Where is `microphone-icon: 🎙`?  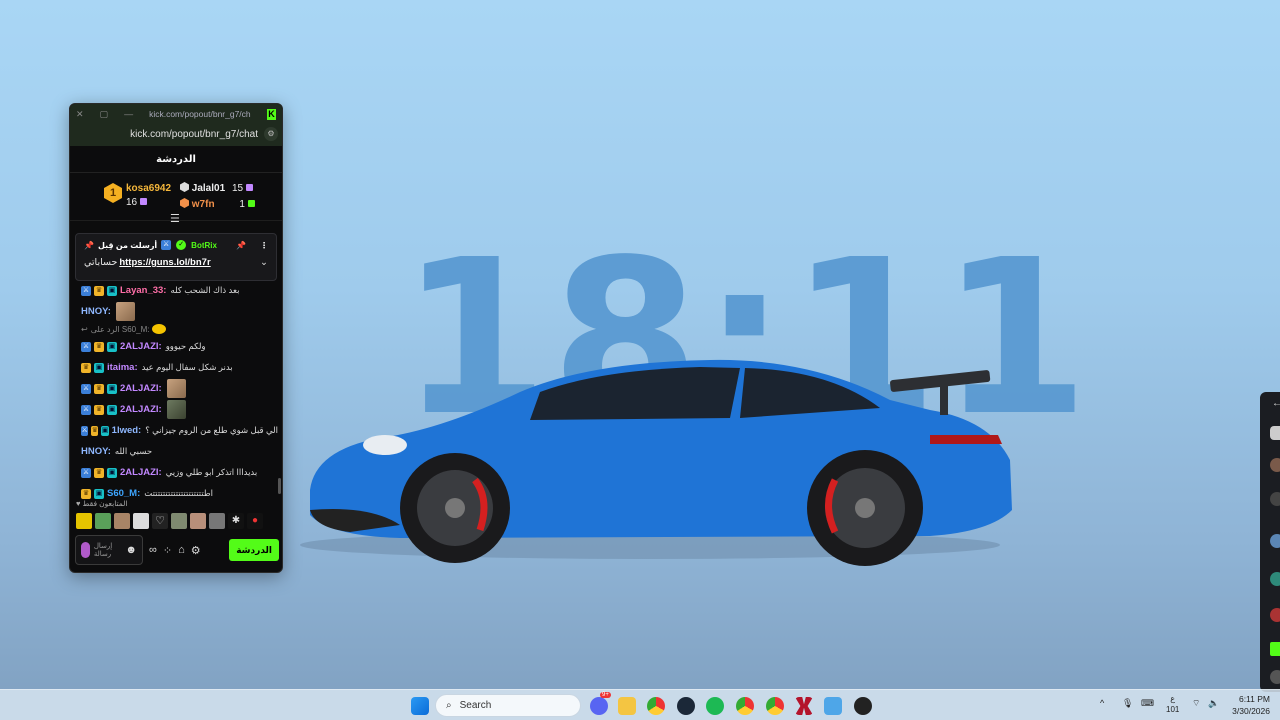 microphone-icon: 🎙 is located at coordinates (1127, 703).